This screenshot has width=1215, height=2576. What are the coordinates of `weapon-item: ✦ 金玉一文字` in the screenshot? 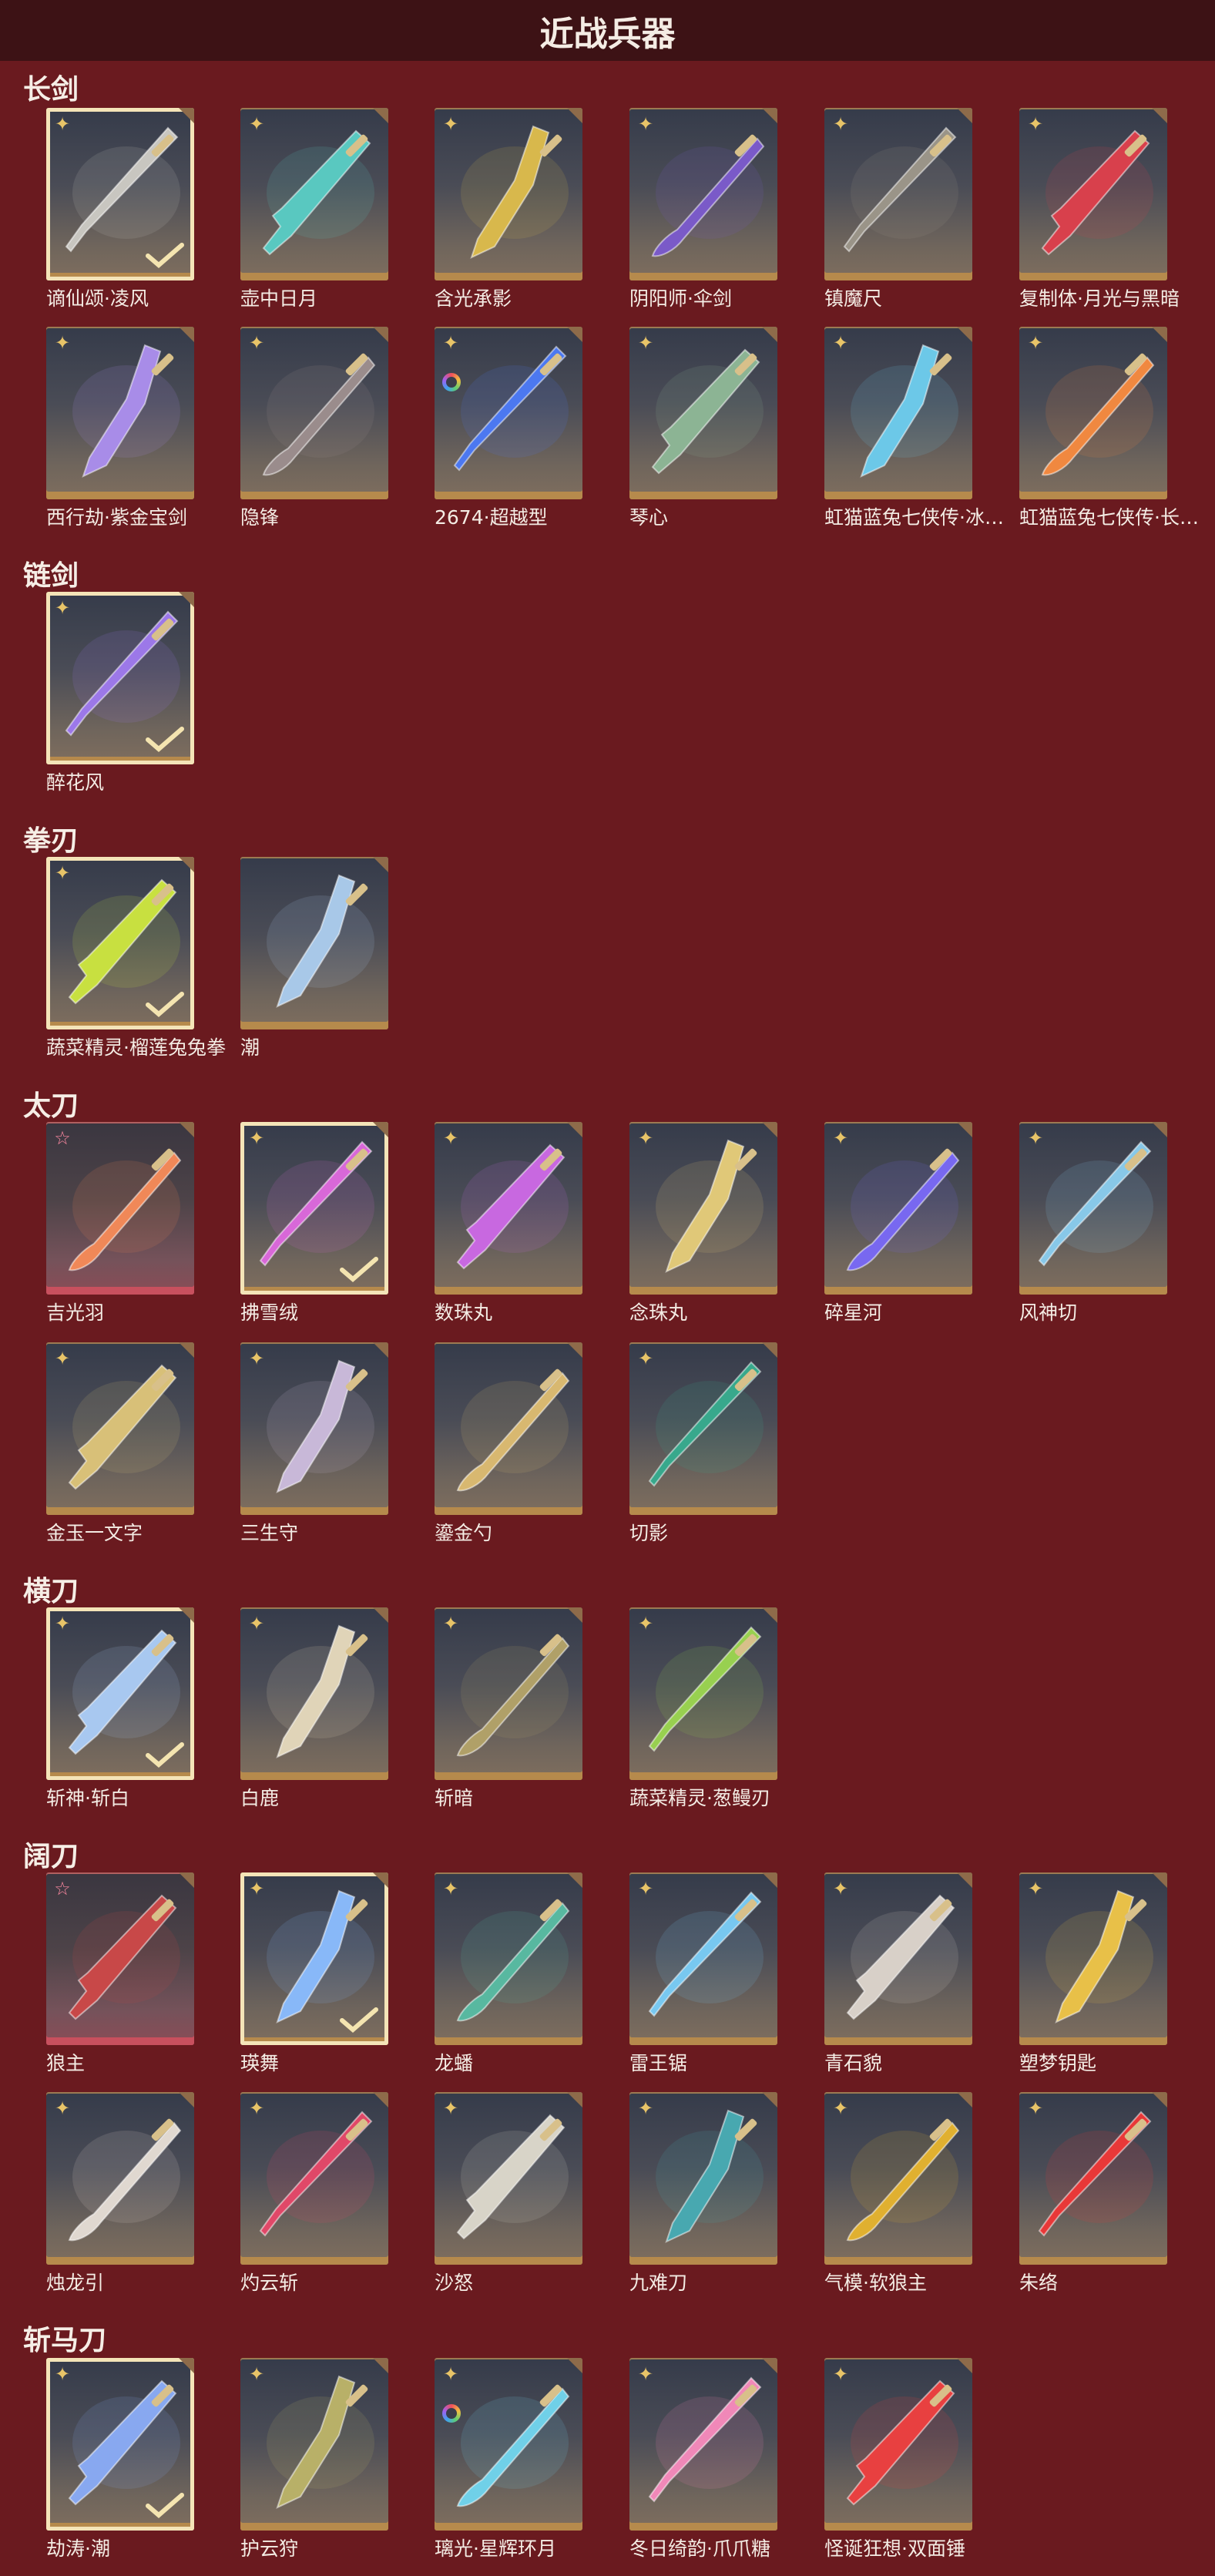 It's located at (120, 1443).